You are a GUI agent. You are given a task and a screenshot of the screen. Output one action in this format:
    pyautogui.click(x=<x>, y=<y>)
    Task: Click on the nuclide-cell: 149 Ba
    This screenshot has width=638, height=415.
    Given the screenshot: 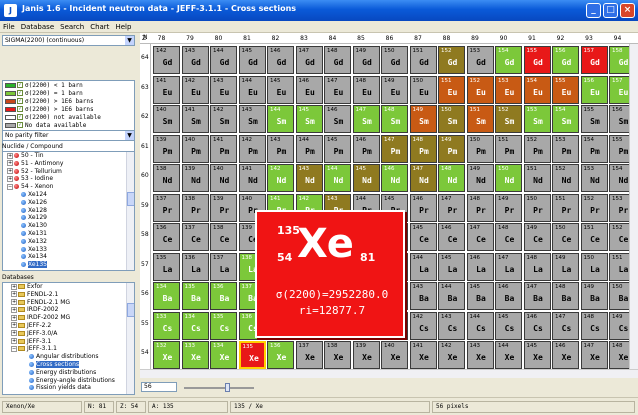 What is the action you would take?
    pyautogui.click(x=594, y=296)
    